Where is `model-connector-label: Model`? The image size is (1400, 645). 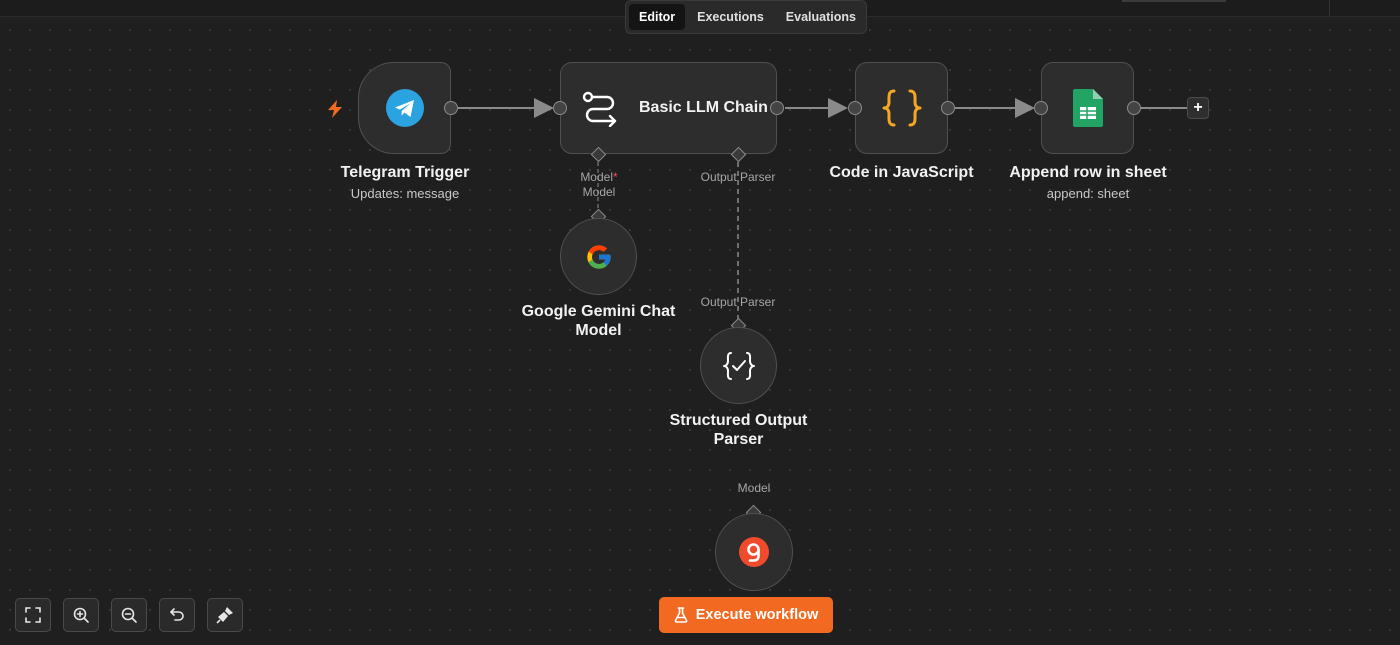
model-connector-label: Model is located at coordinates (754, 488).